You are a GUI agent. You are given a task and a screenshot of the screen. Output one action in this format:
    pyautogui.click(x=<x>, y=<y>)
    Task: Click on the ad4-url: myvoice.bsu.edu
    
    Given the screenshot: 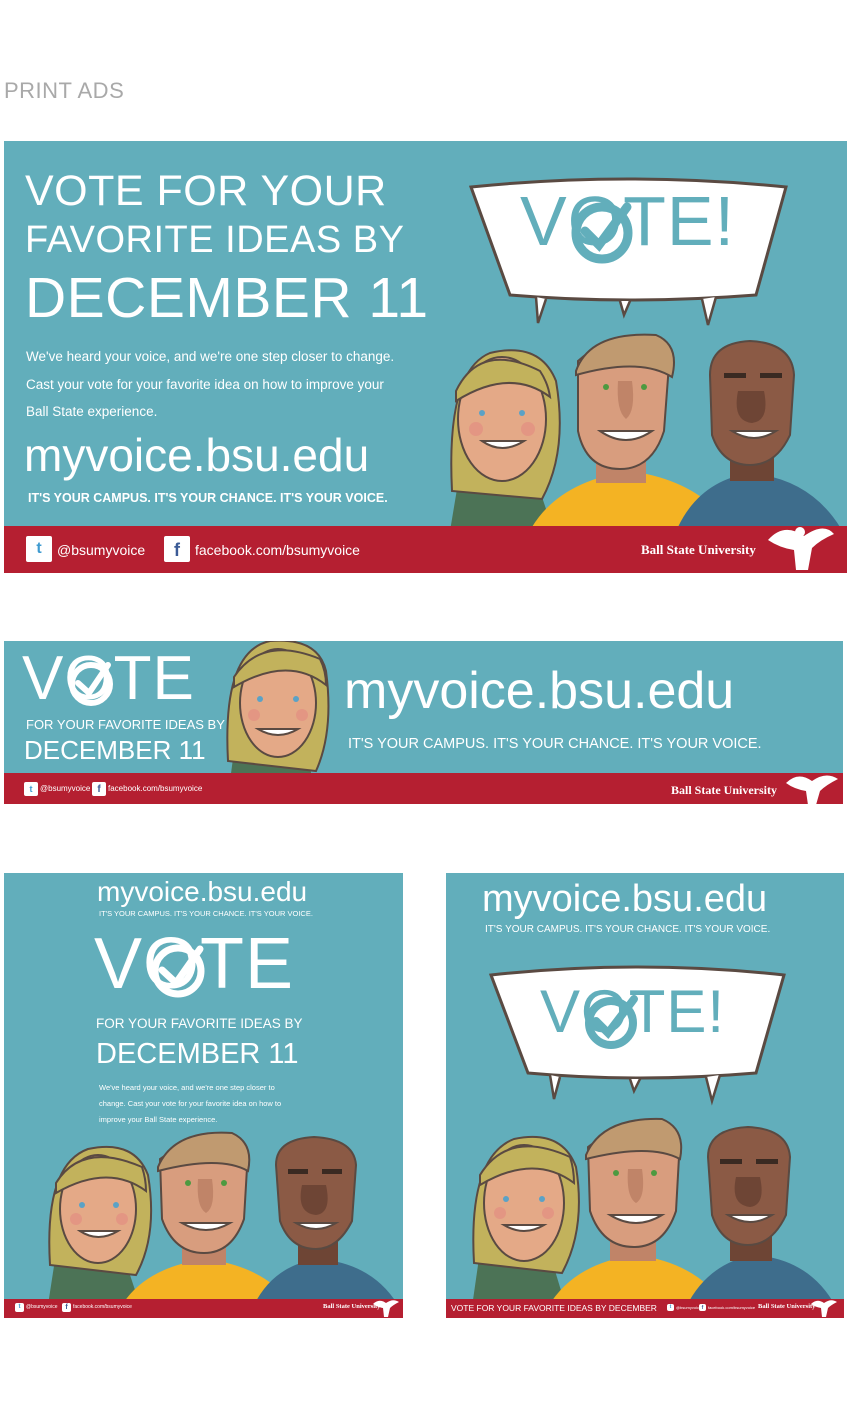 What is the action you would take?
    pyautogui.click(x=625, y=899)
    